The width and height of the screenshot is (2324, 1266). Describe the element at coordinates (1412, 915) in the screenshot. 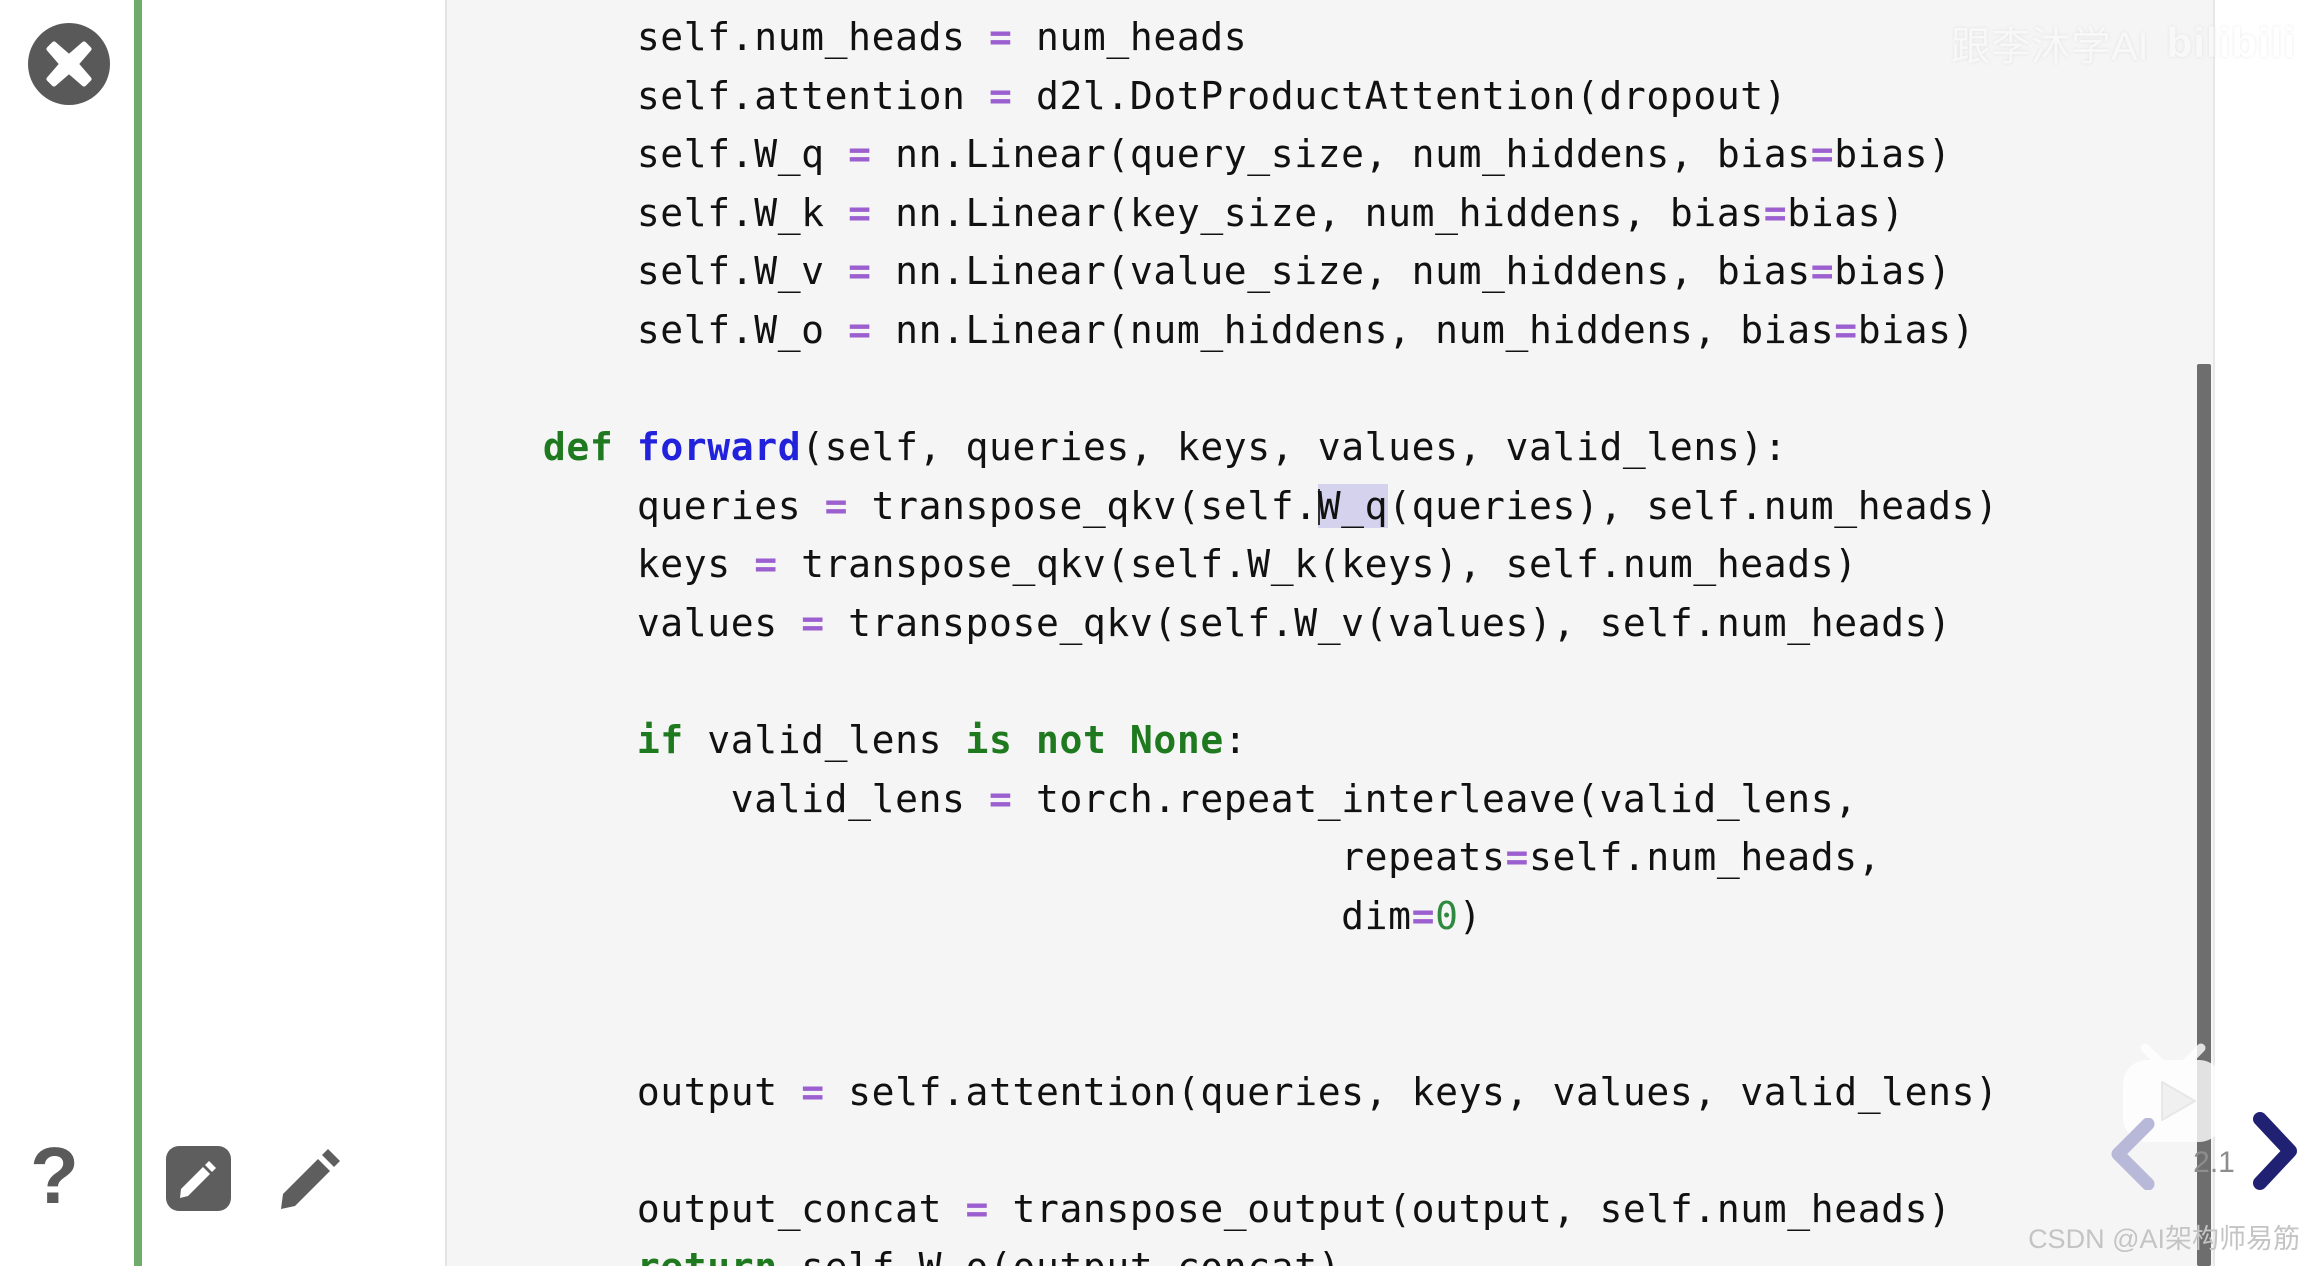

I see `code-line: dim=0)` at that location.